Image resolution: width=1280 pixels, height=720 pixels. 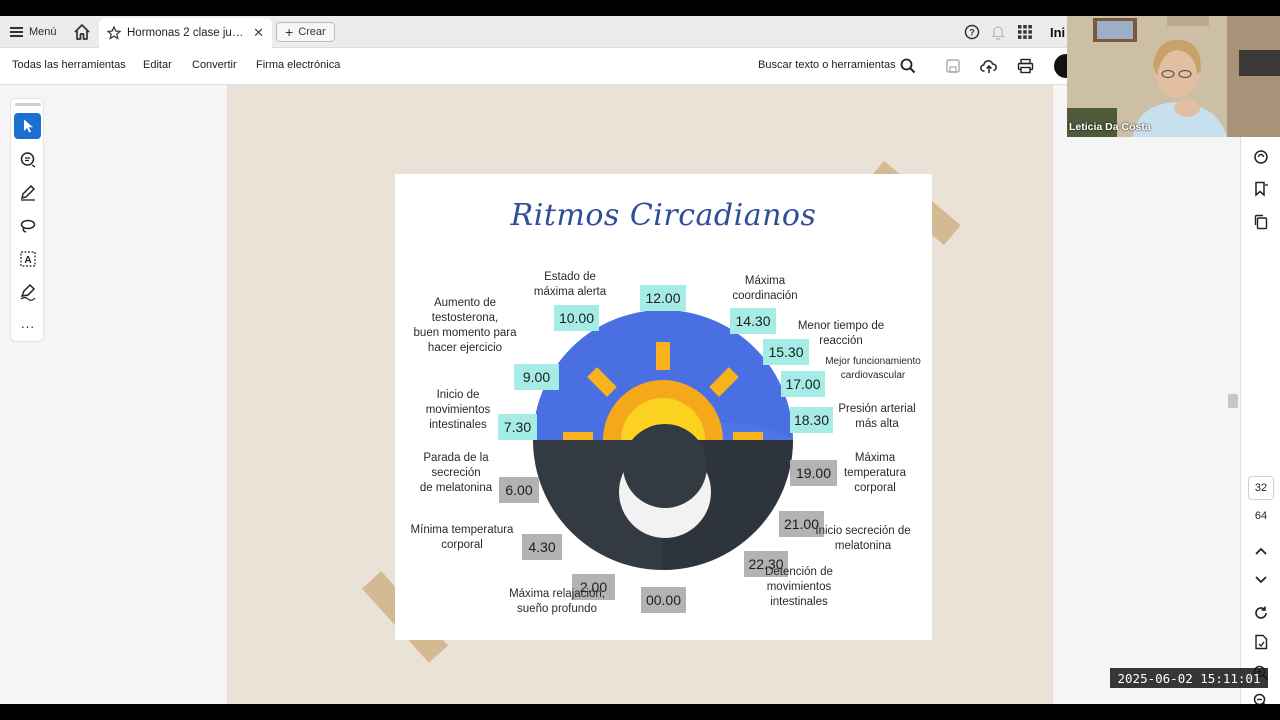 What do you see at coordinates (542, 547) in the screenshot?
I see `time-box: 4.30` at bounding box center [542, 547].